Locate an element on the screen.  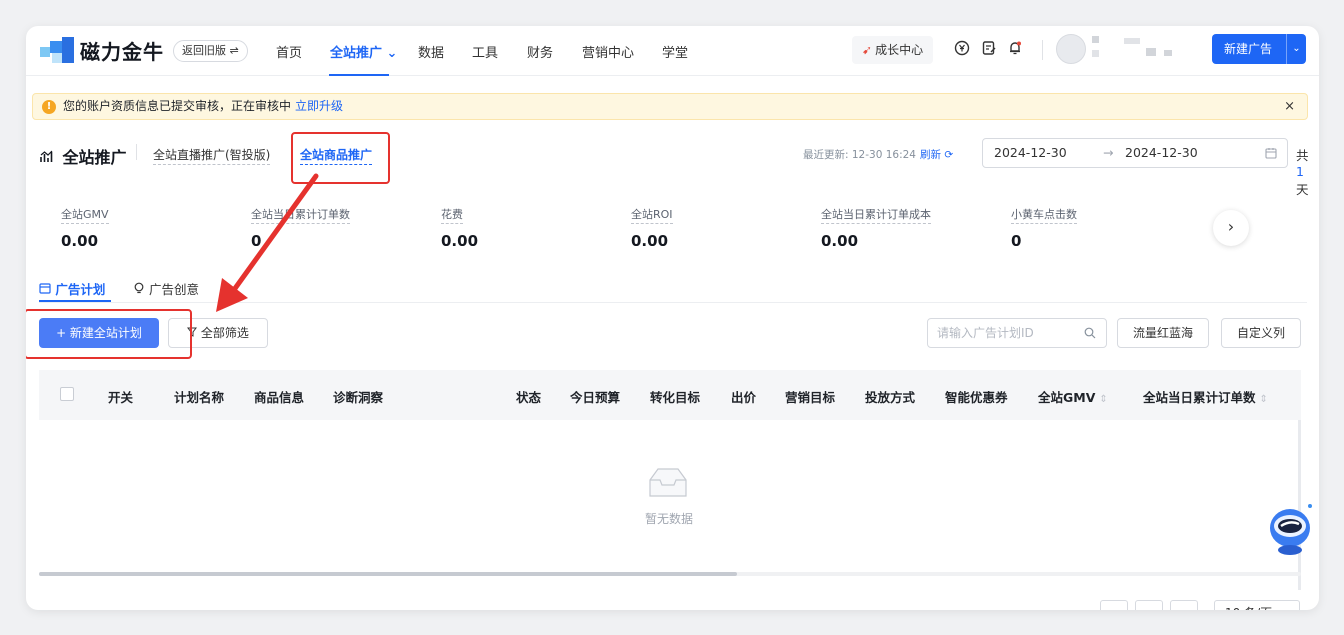
page-title: 全站推广 is located at coordinates (83, 156).